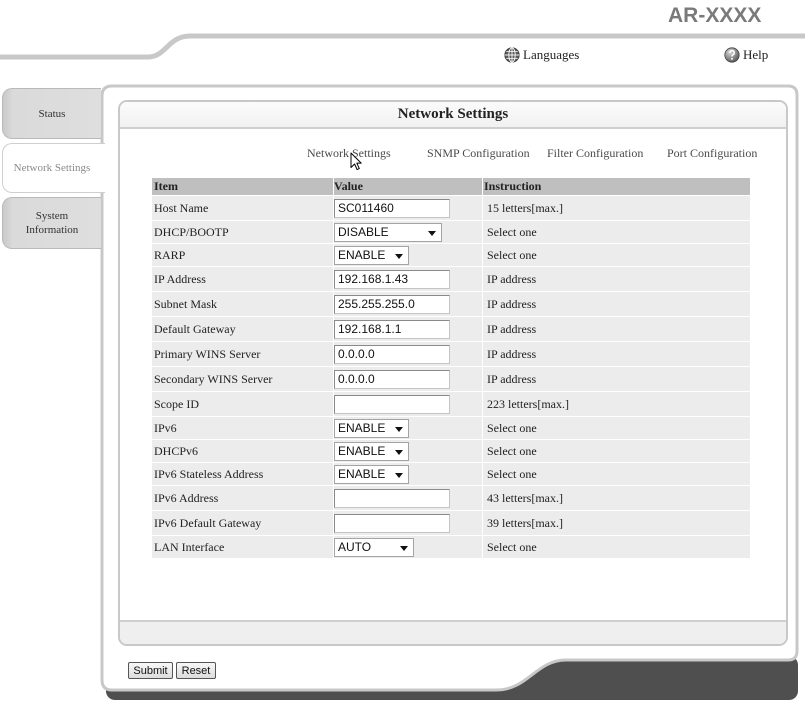 Image resolution: width=805 pixels, height=705 pixels. Describe the element at coordinates (392, 379) in the screenshot. I see `secondary-wins-input` at that location.